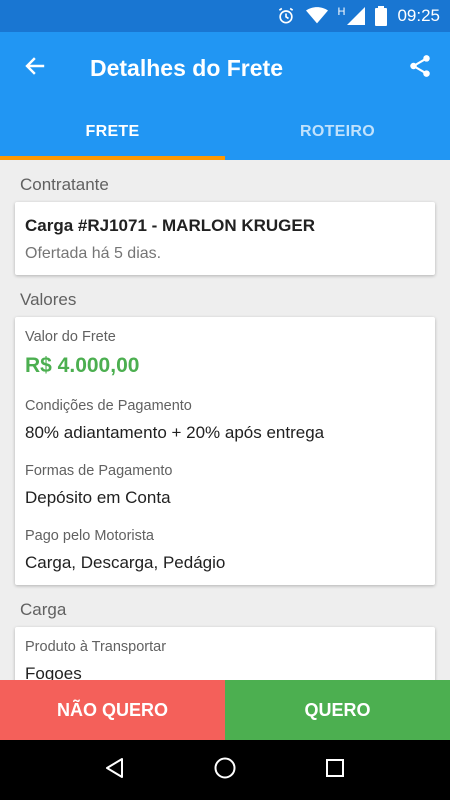 The width and height of the screenshot is (450, 800). Describe the element at coordinates (225, 485) in the screenshot. I see `field-formas-pagamento: Formas de Pagamento Depósito em Conta` at that location.